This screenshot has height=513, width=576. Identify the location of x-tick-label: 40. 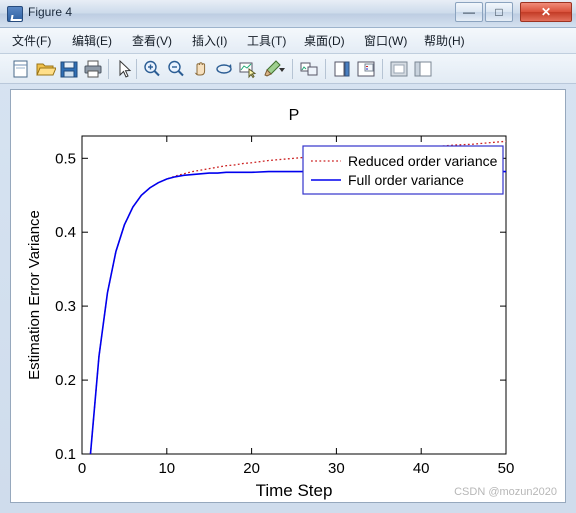
(421, 468).